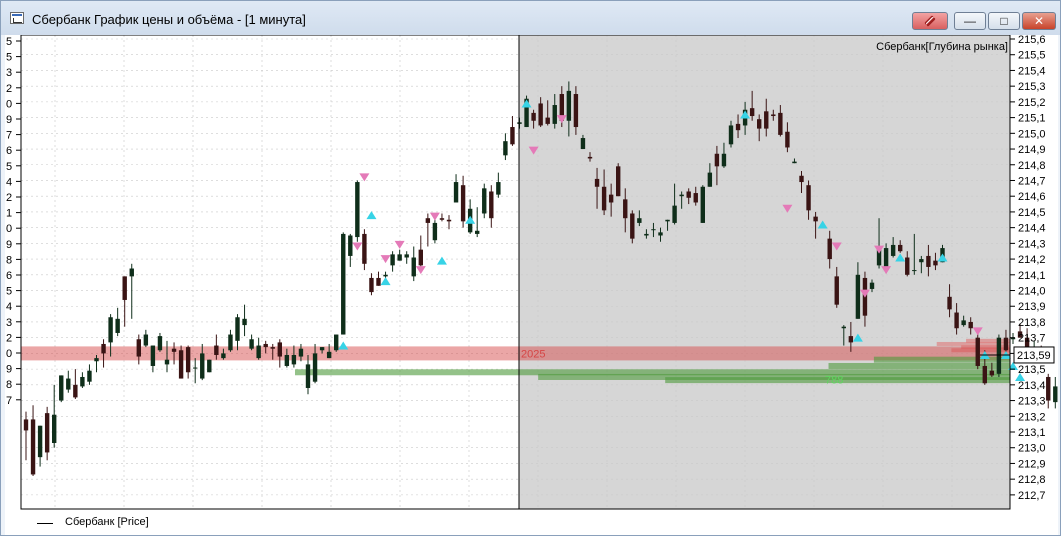  What do you see at coordinates (1039, 21) in the screenshot?
I see `close-button: ✕` at bounding box center [1039, 21].